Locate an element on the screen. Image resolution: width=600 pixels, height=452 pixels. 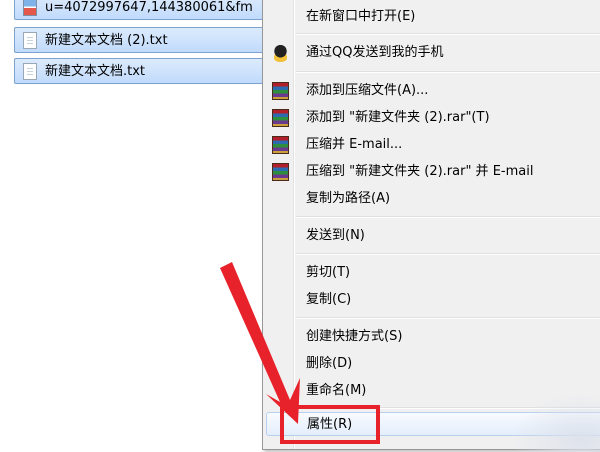
menu-item-send-qq: 通过QQ发送到我的手机 is located at coordinates (433, 53).